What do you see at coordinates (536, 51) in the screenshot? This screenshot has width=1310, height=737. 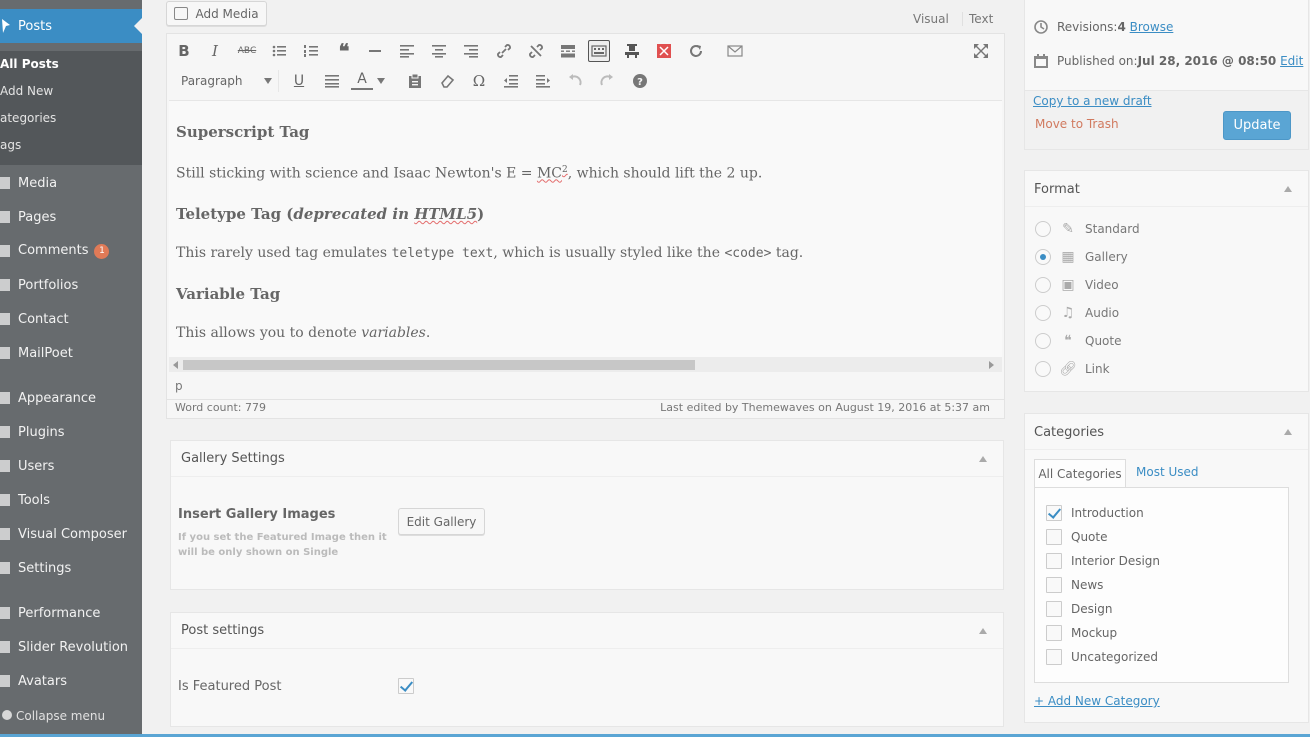 I see `remove-link-icon` at bounding box center [536, 51].